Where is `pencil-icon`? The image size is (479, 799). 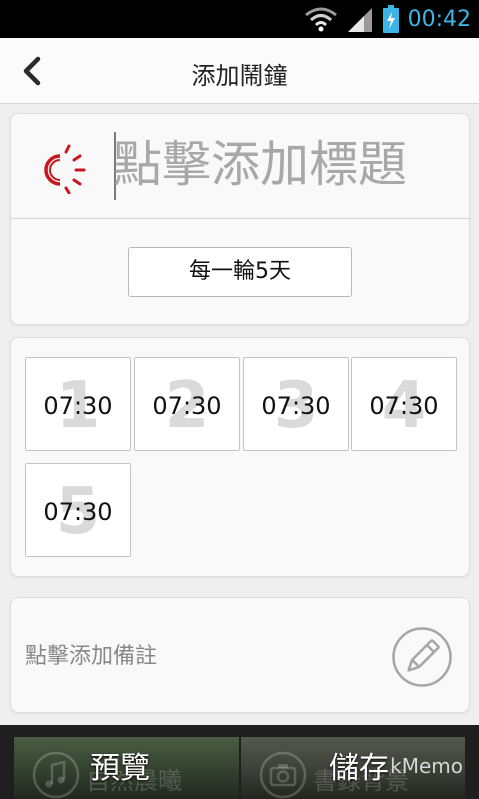
pencil-icon is located at coordinates (422, 657).